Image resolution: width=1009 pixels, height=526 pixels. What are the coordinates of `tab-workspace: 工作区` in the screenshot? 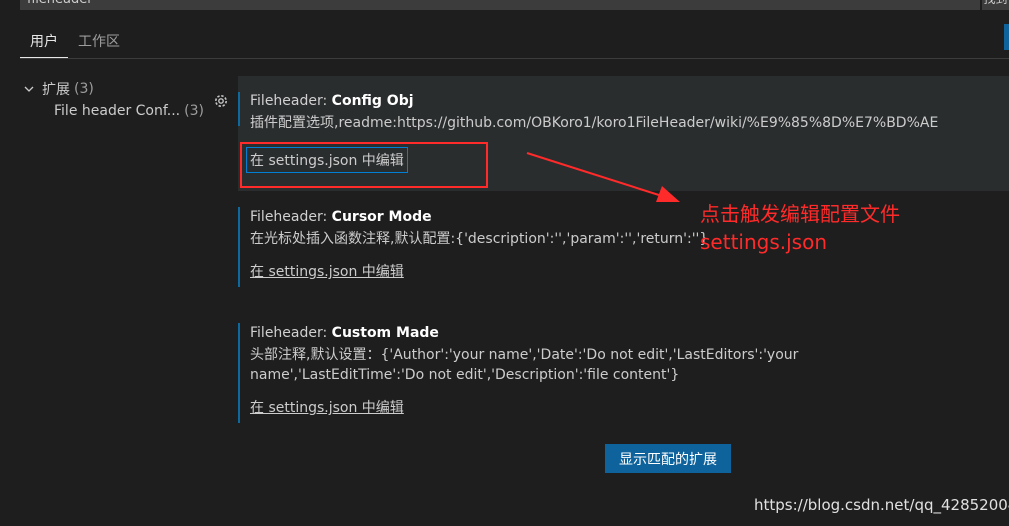 It's located at (99, 43).